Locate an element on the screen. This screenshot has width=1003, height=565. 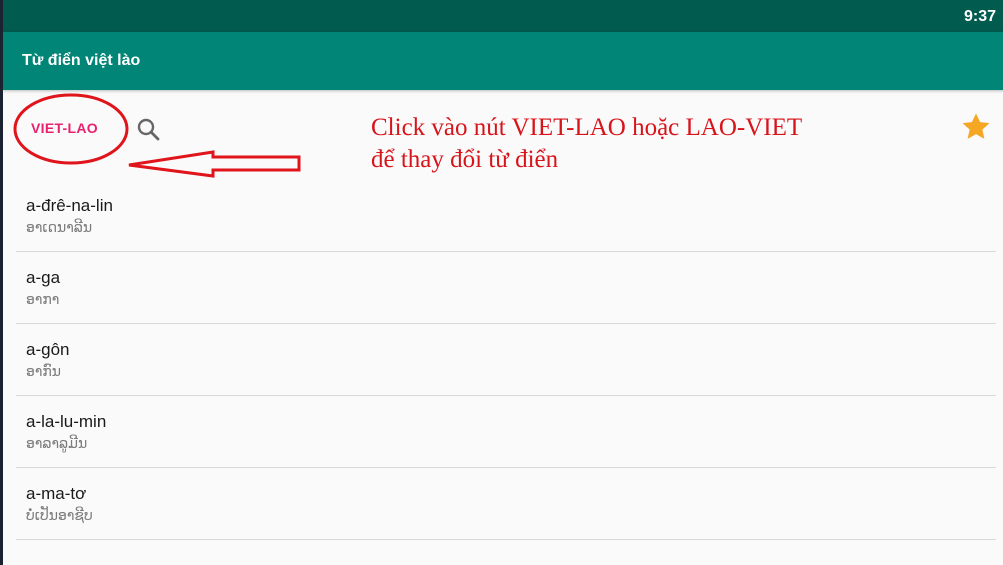
entry-word: a-ga is located at coordinates (43, 277).